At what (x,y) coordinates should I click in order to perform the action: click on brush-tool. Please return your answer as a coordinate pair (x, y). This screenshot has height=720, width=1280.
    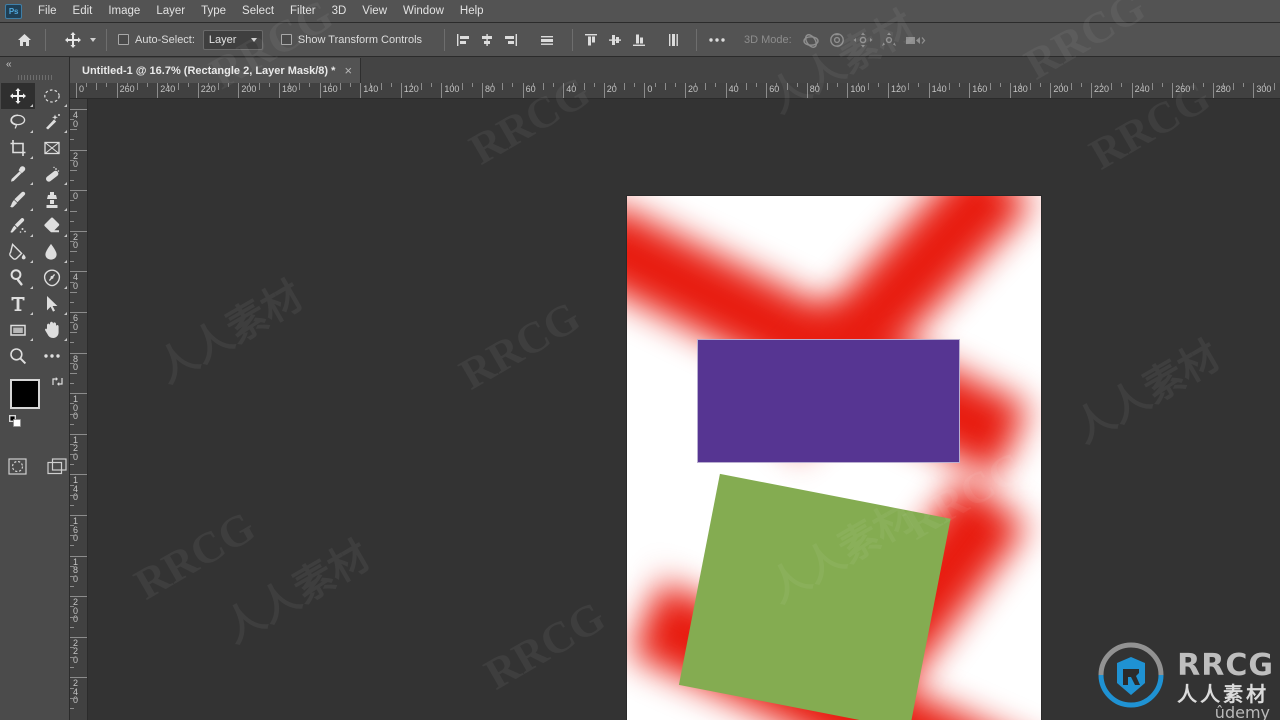
    Looking at the image, I should click on (18, 200).